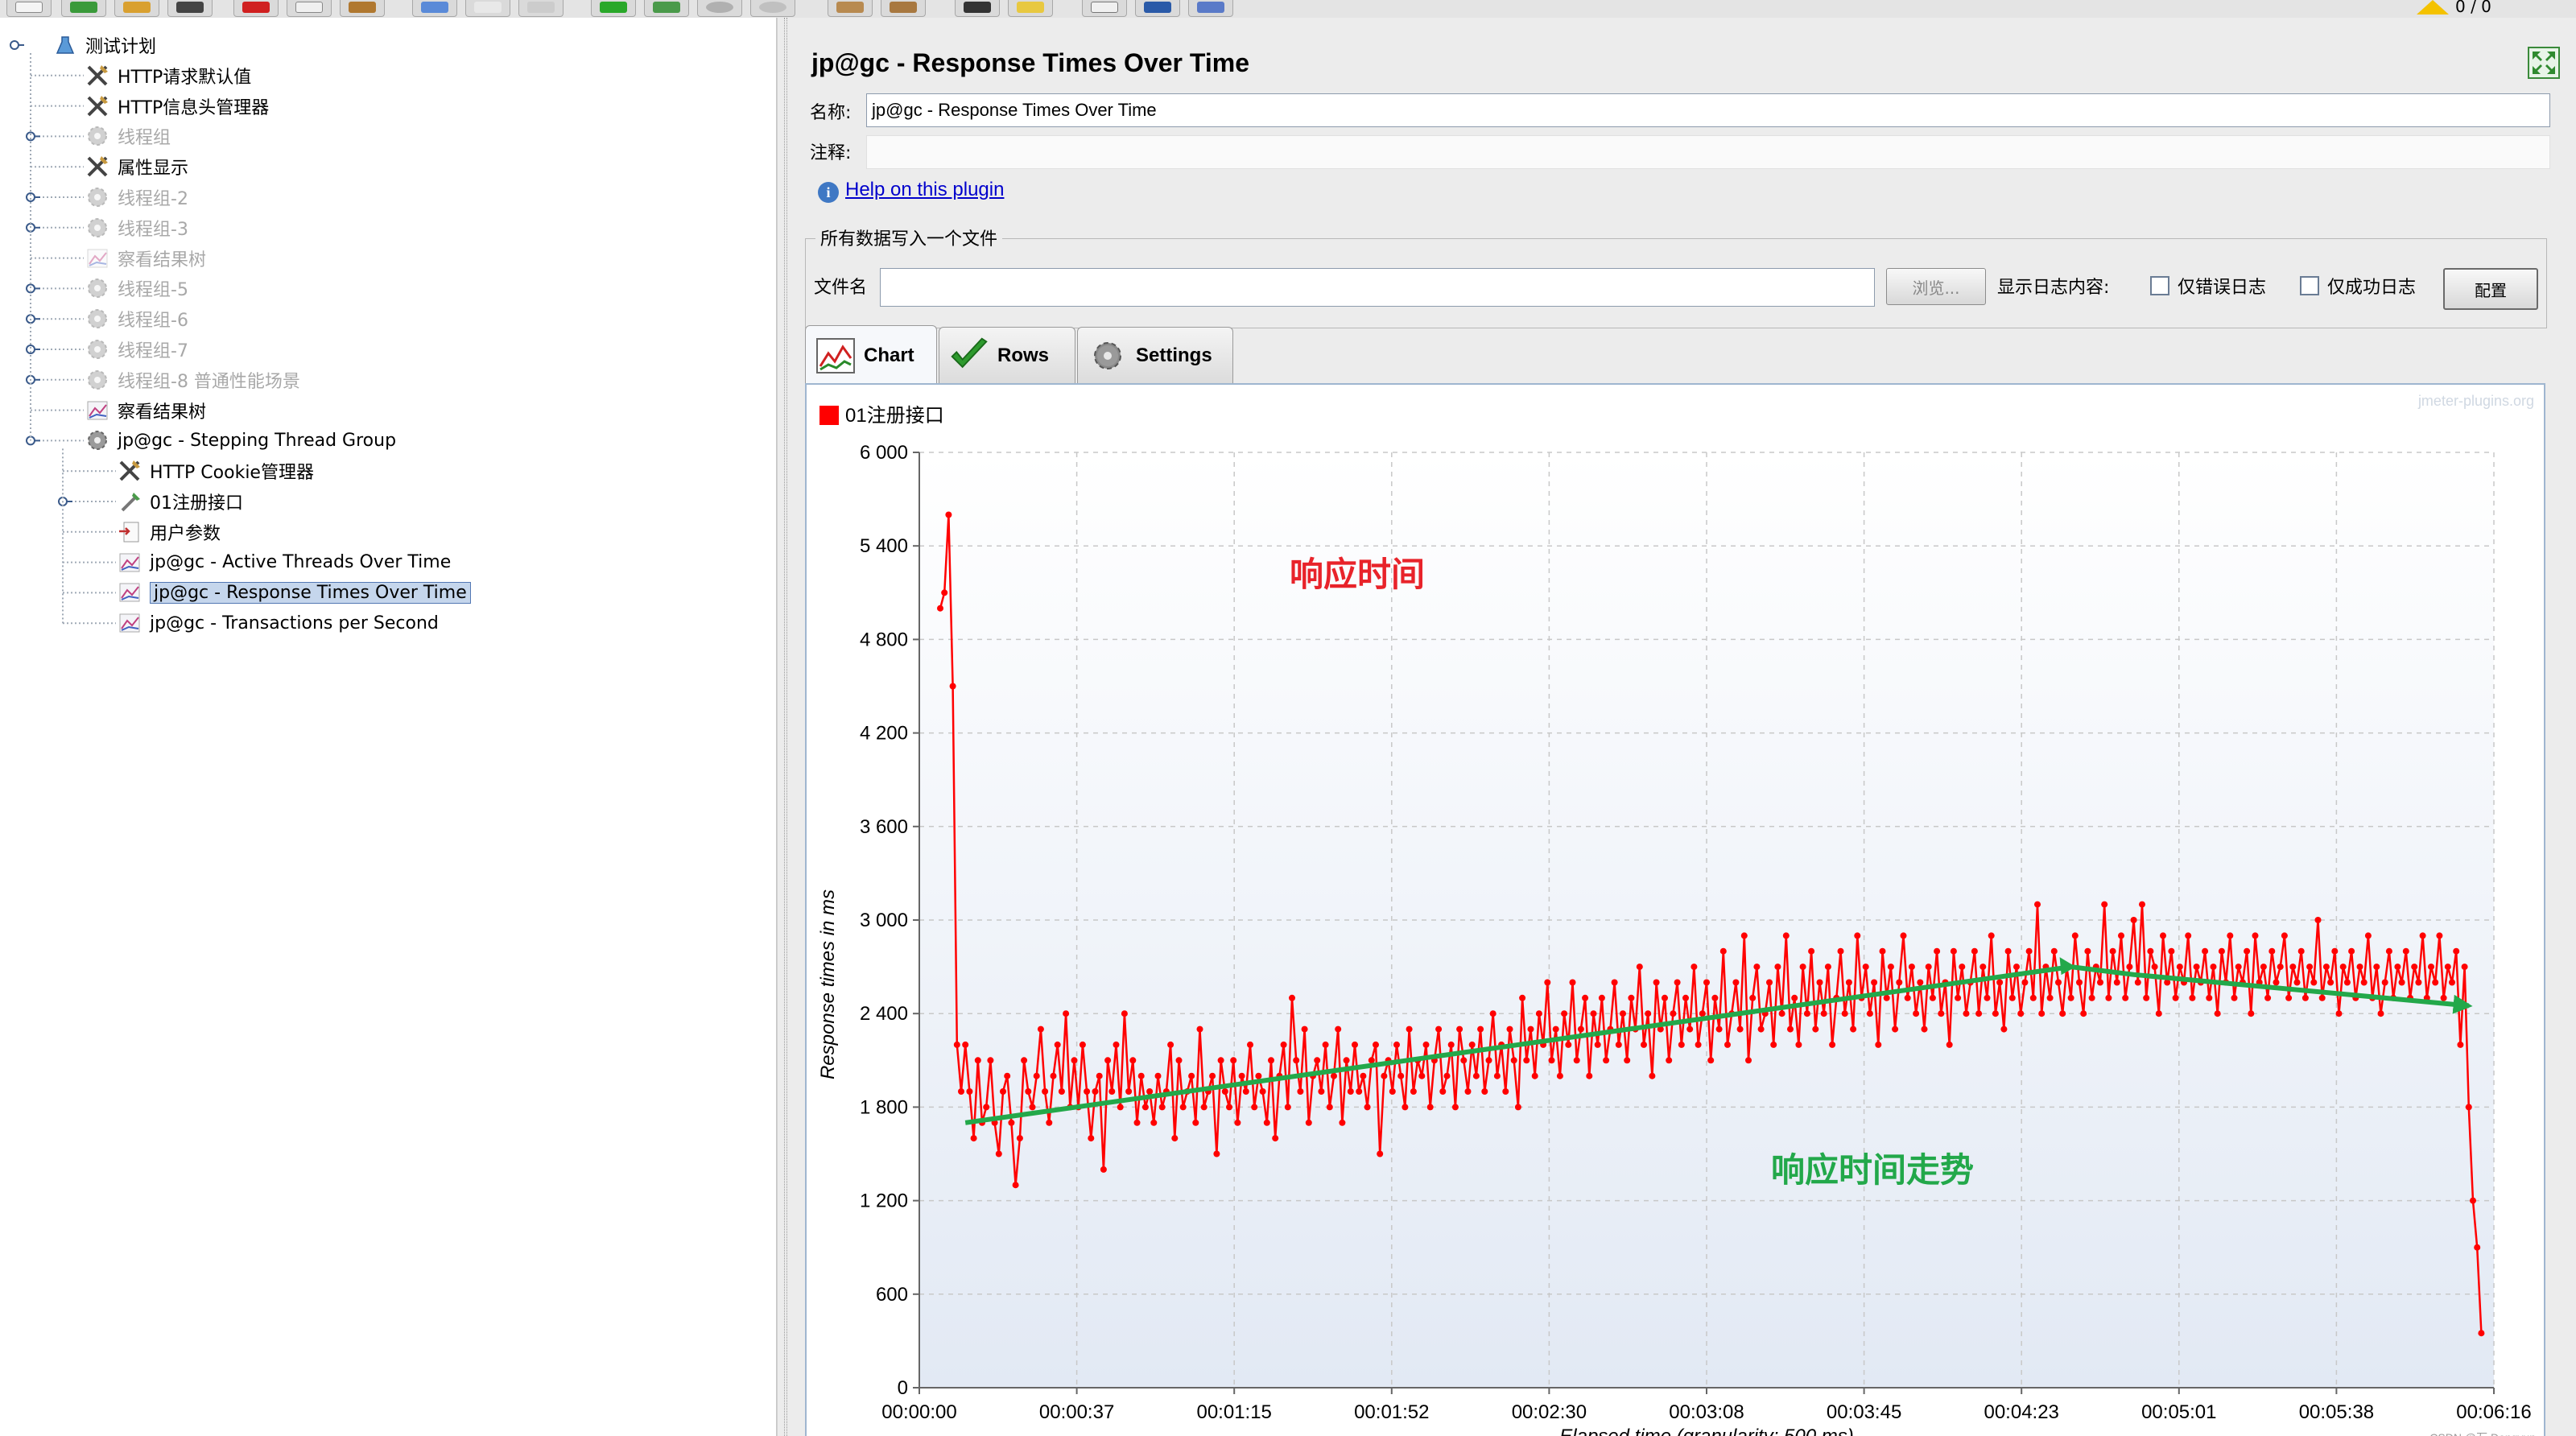 The image size is (2576, 1436). Describe the element at coordinates (2433, 7) in the screenshot. I see `warning-icon` at that location.